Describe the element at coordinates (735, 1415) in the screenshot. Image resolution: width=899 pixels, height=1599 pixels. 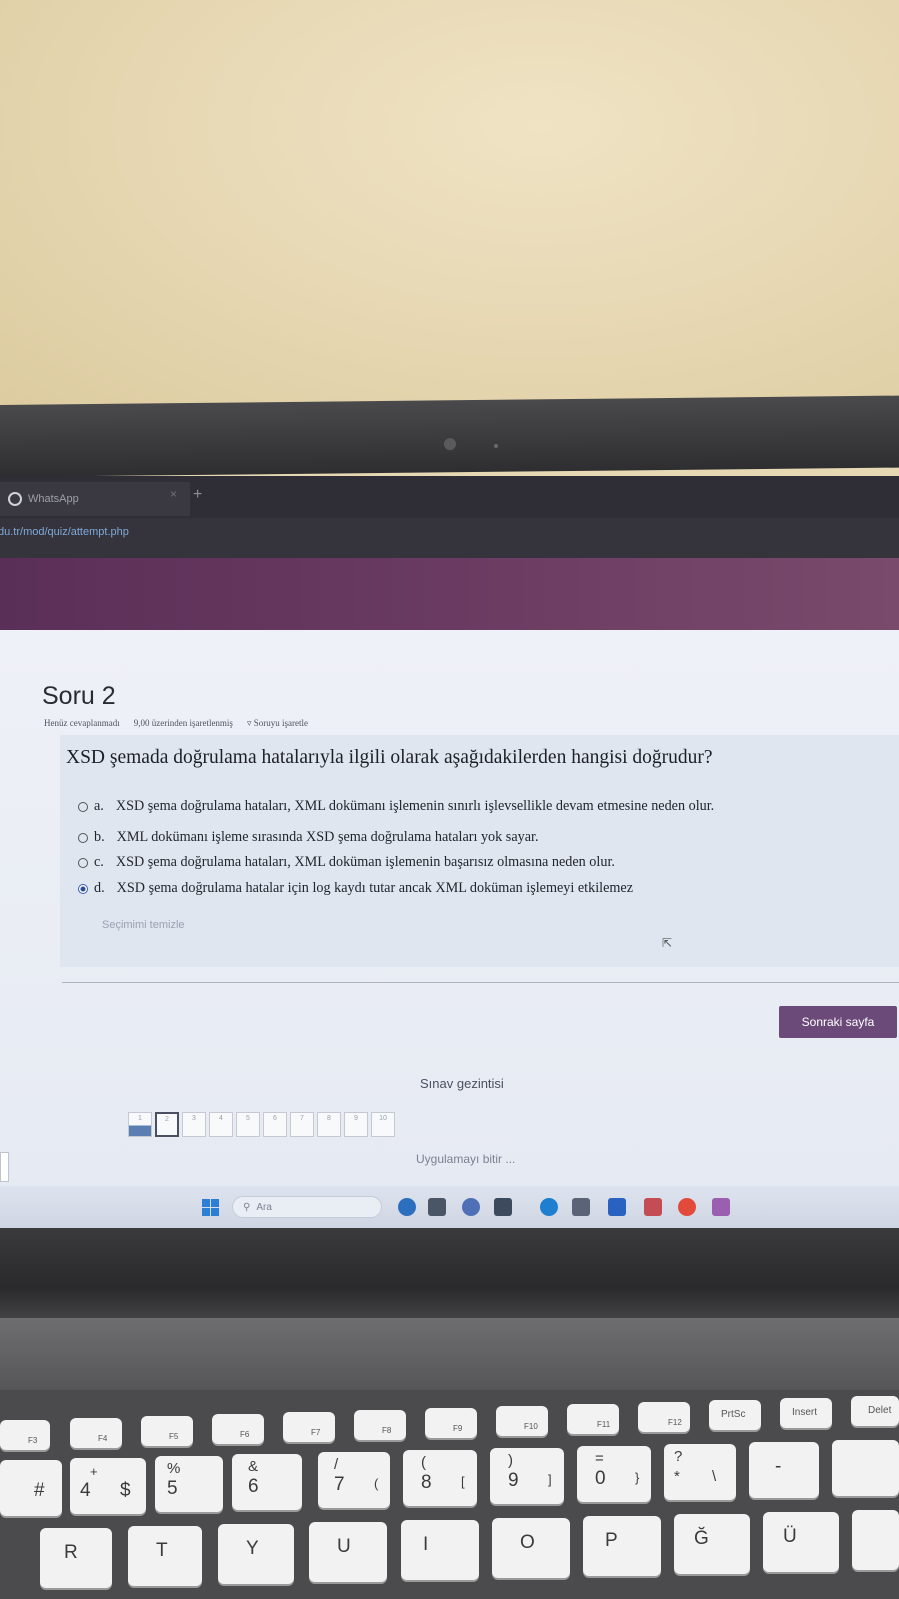
I see `key-prtsc: PrtSc` at that location.